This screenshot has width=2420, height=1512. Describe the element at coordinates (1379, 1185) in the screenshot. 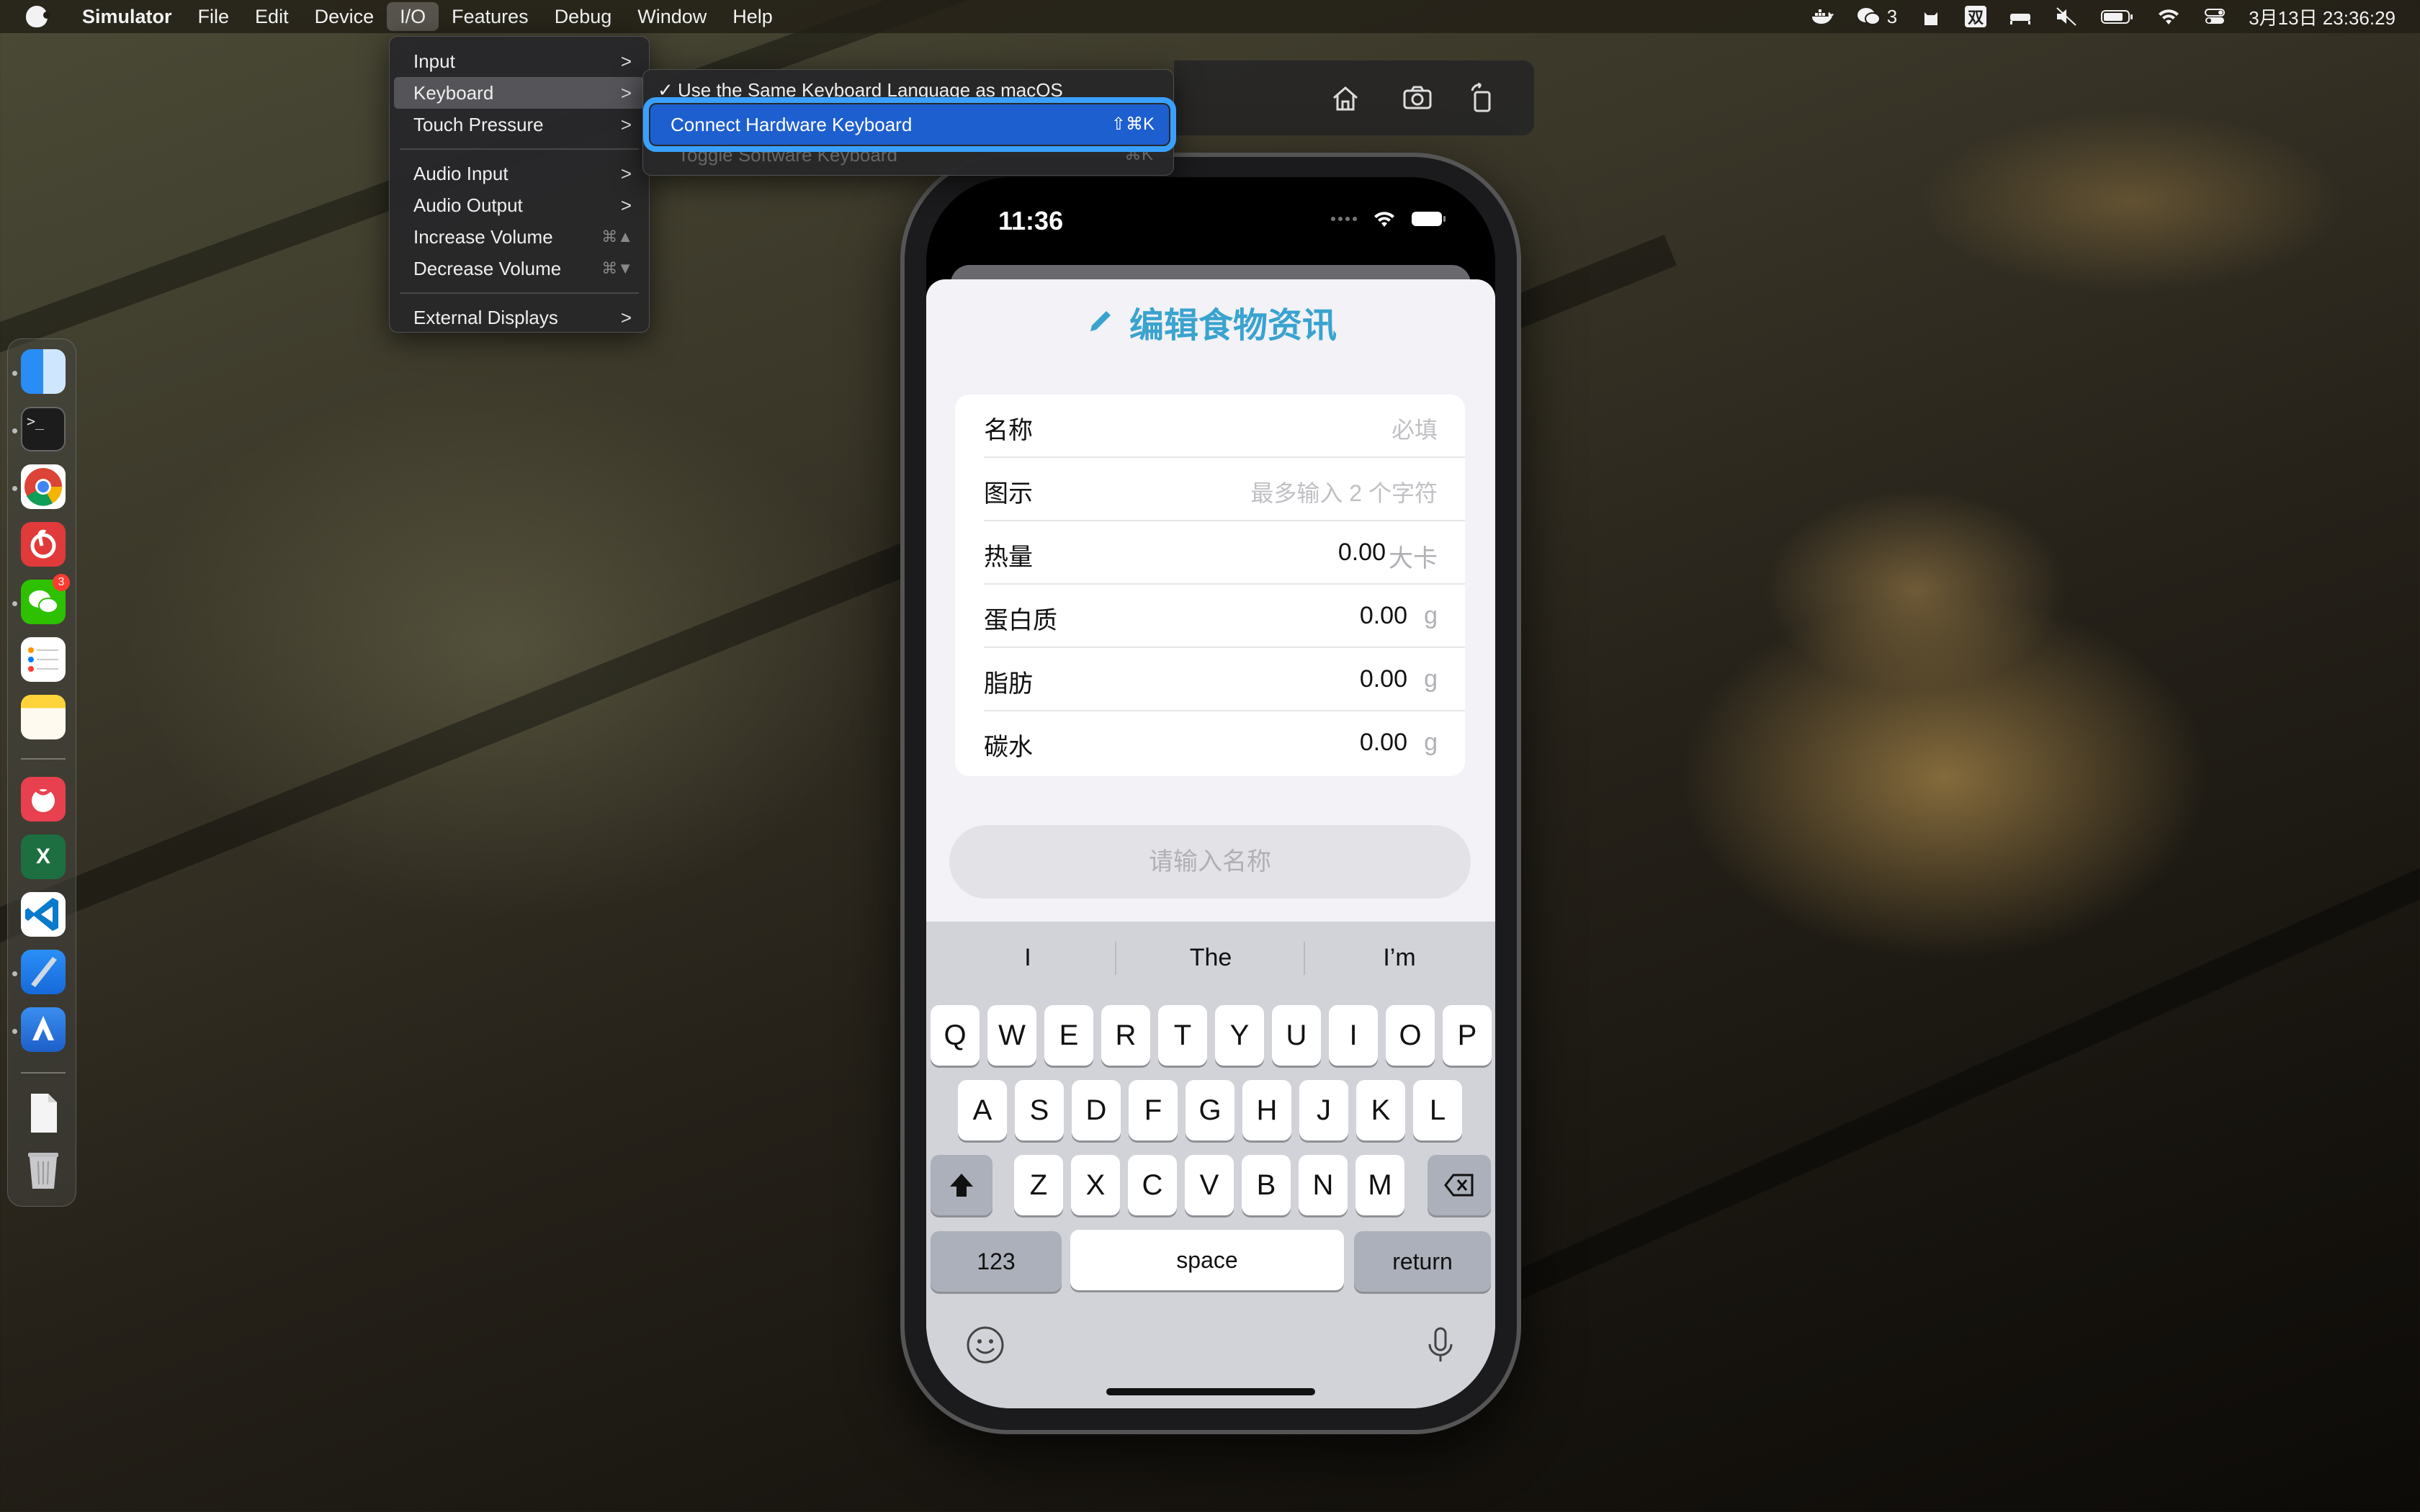

I see `key-m: M` at that location.